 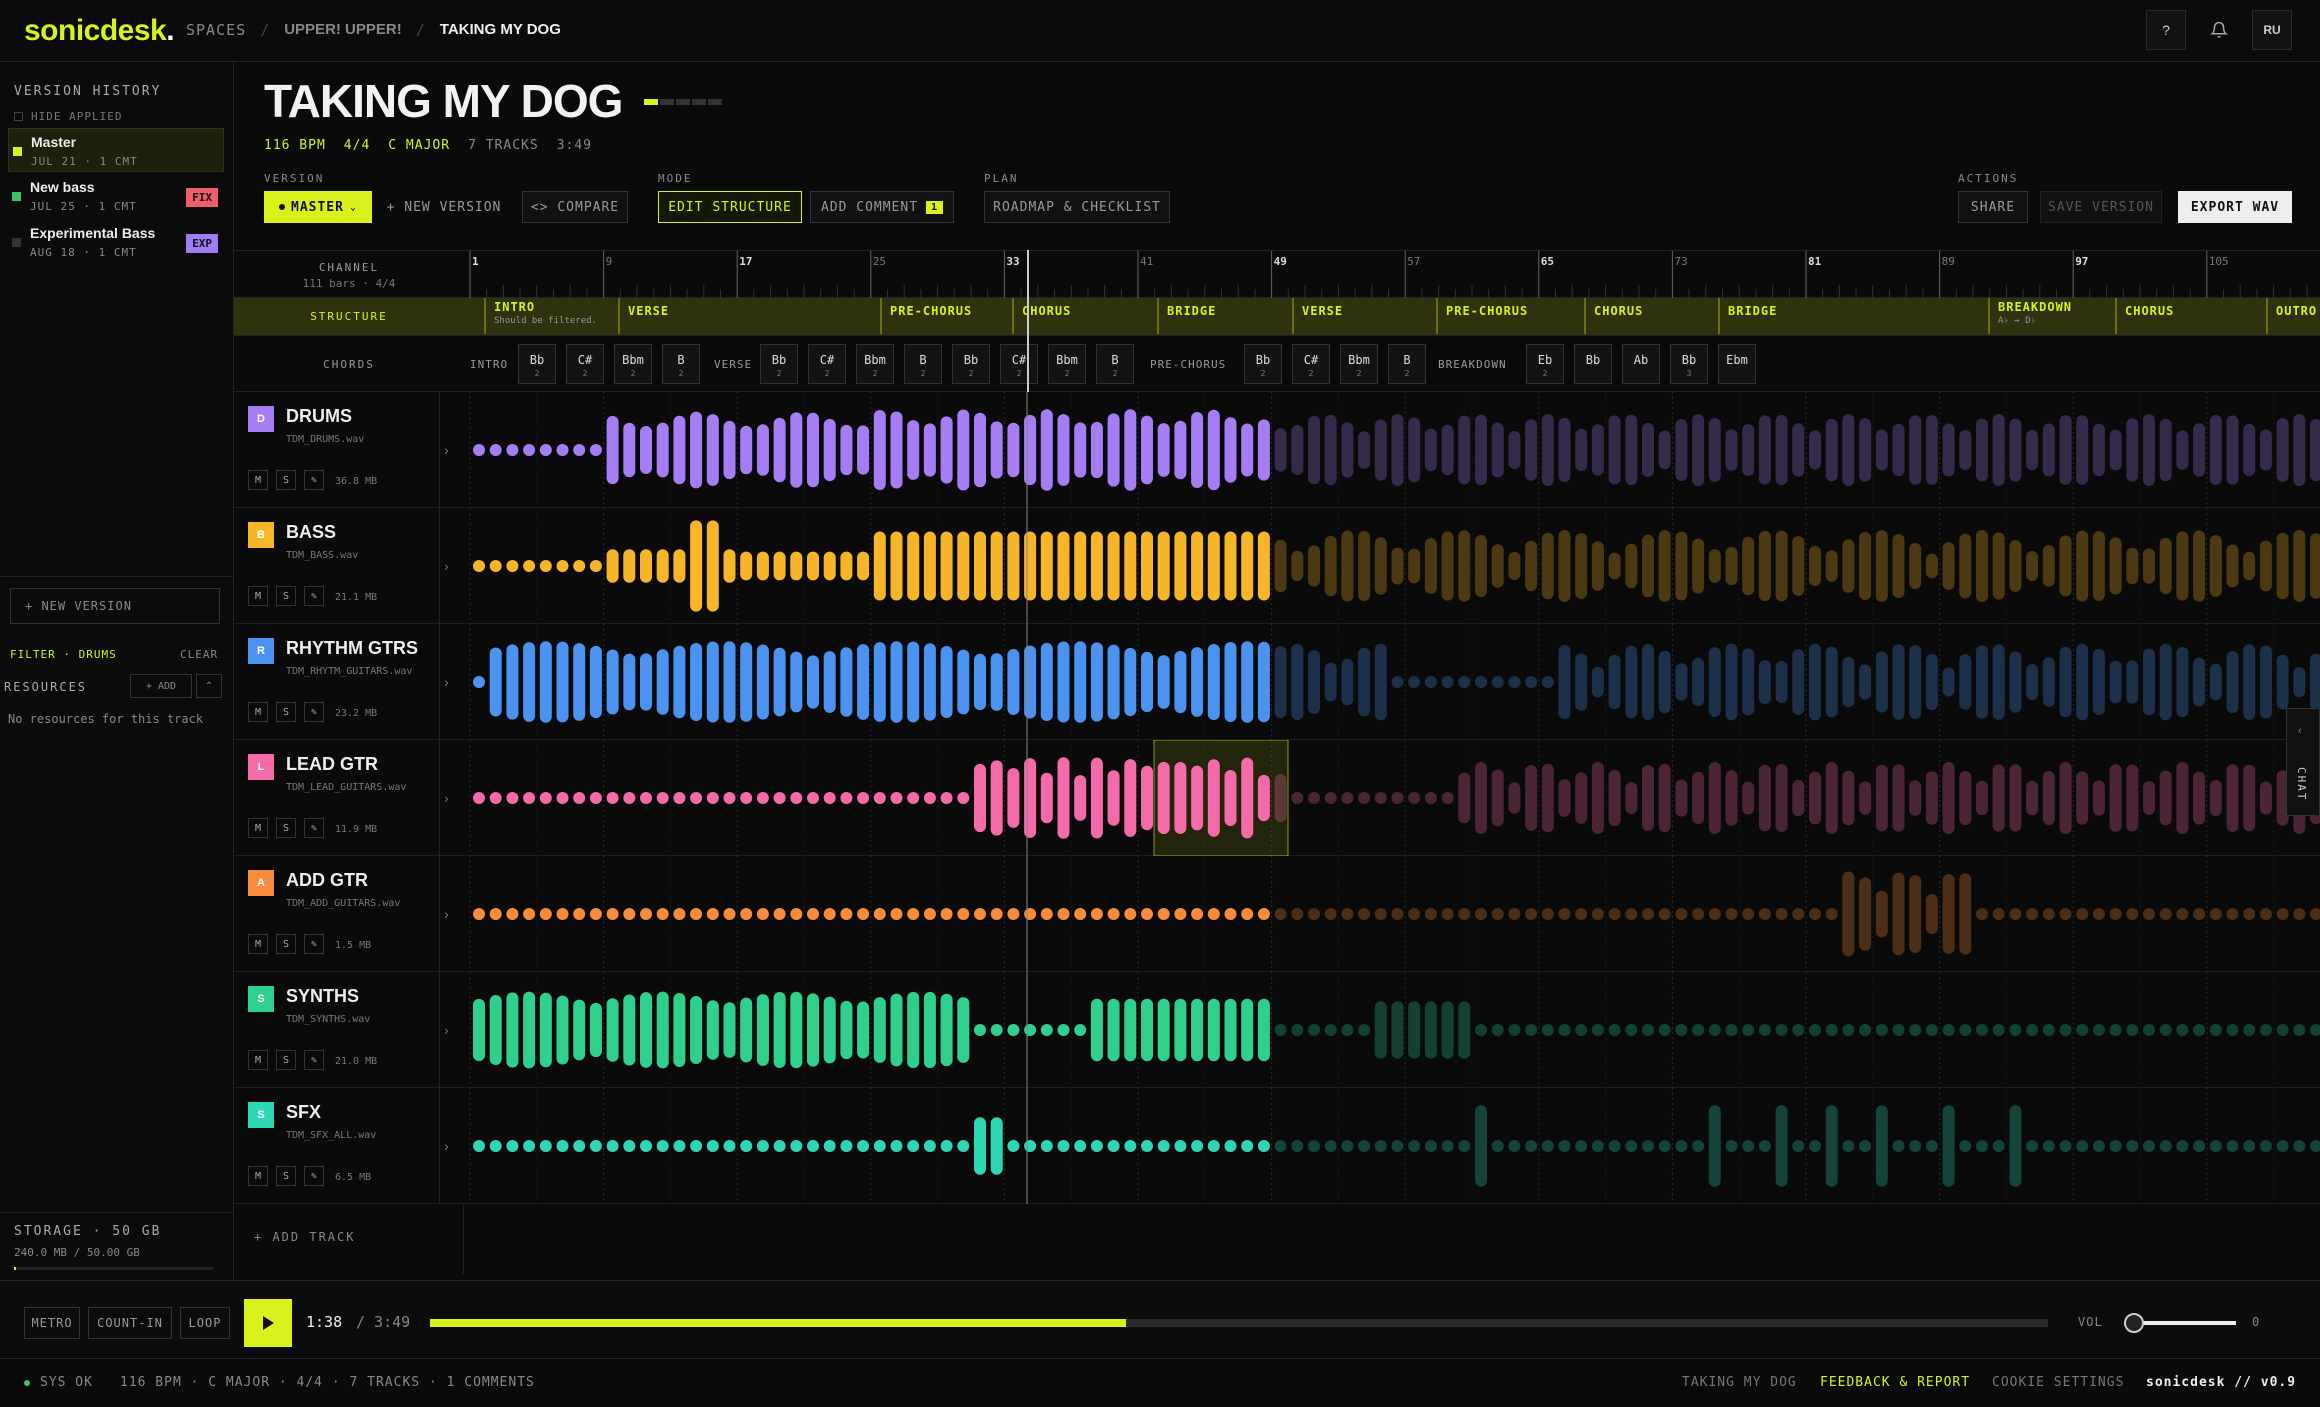 What do you see at coordinates (161, 686) in the screenshot?
I see `add-resource-button: + ADD` at bounding box center [161, 686].